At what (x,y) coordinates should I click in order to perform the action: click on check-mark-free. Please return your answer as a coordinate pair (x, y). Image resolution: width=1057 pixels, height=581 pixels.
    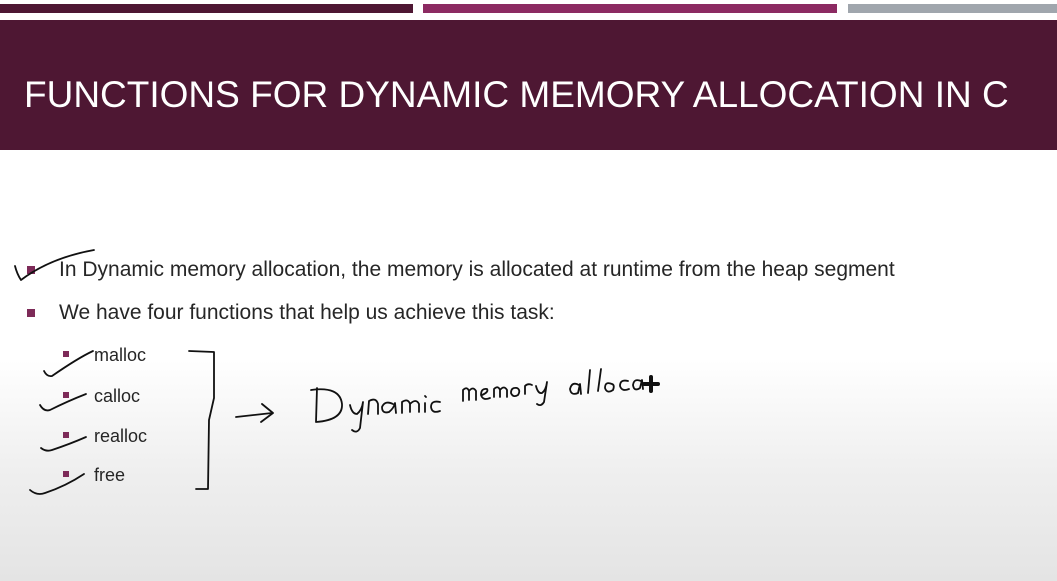
    Looking at the image, I should click on (57, 484).